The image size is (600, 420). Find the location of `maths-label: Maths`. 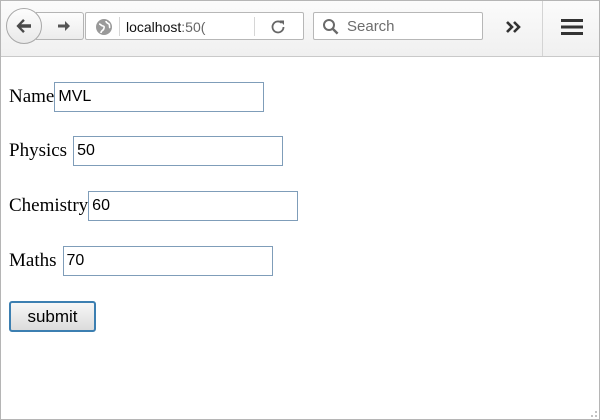

maths-label: Maths is located at coordinates (33, 260).